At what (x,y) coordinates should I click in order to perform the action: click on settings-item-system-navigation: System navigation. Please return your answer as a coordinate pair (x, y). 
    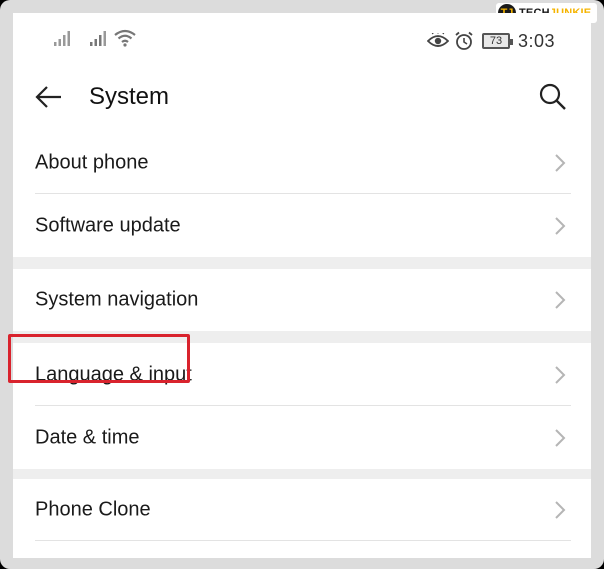
    Looking at the image, I should click on (302, 300).